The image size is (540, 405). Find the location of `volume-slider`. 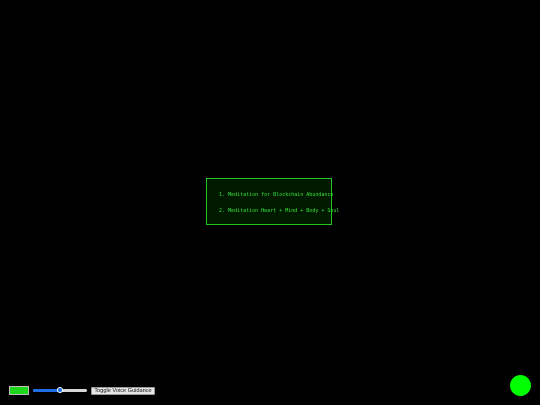

volume-slider is located at coordinates (60, 390).